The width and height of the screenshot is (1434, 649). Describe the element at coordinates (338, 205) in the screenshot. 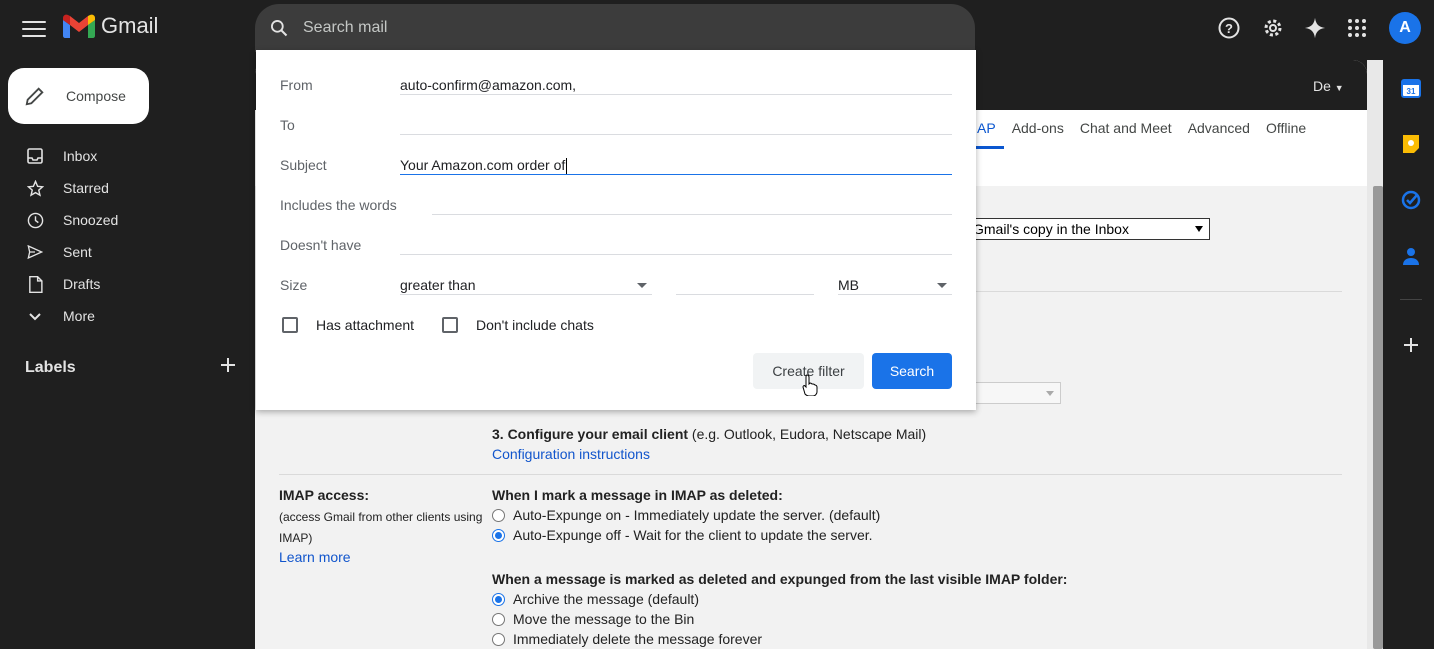

I see `includes-label: Includes the words` at that location.